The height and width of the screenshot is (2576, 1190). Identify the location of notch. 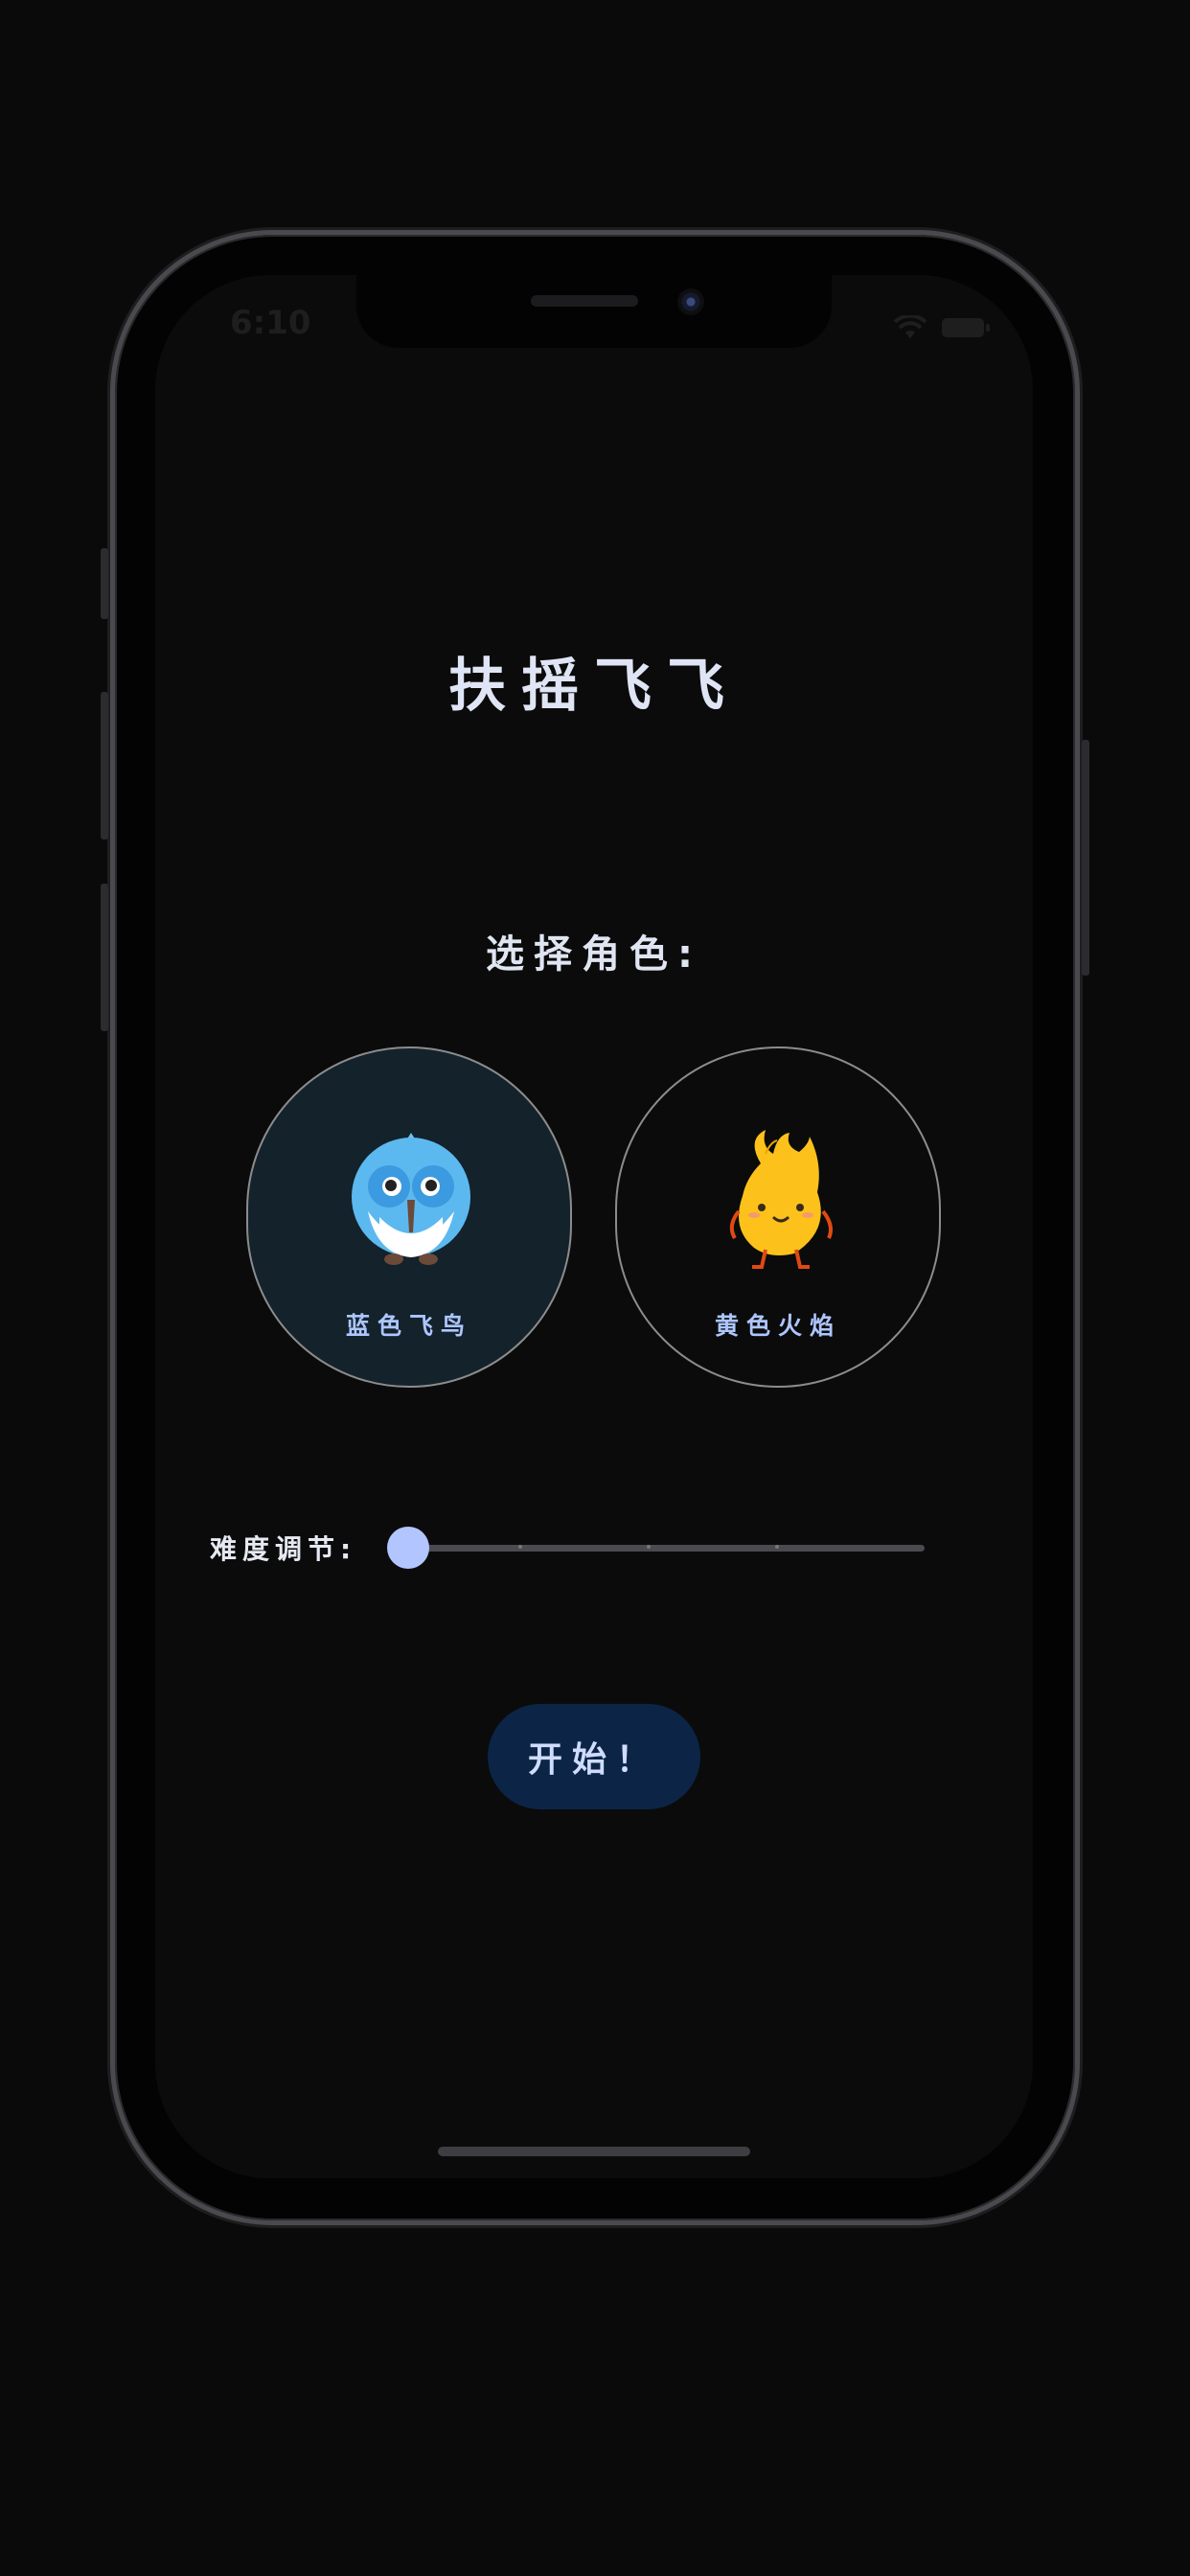
(594, 311).